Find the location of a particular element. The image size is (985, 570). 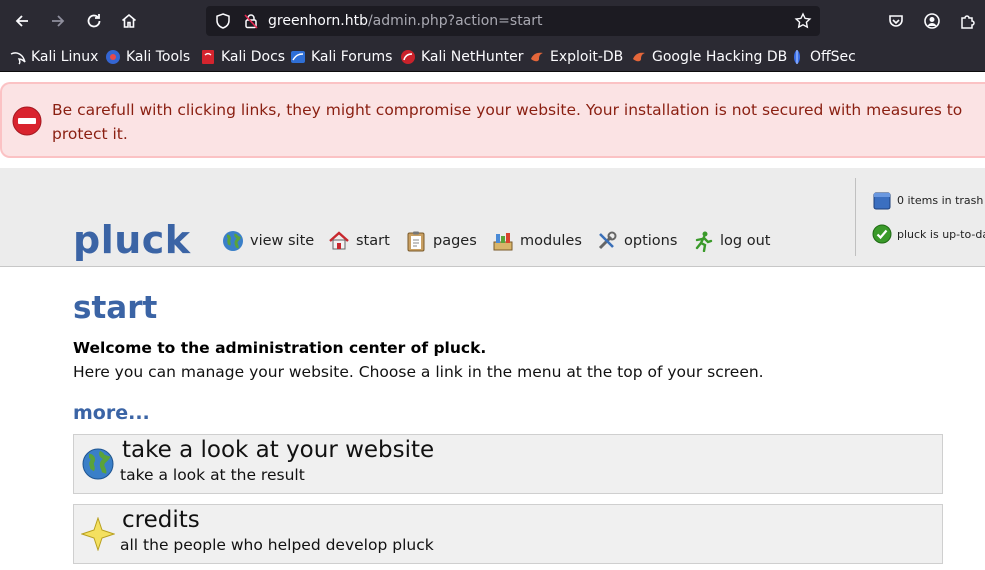

clipboard-icon is located at coordinates (416, 241).